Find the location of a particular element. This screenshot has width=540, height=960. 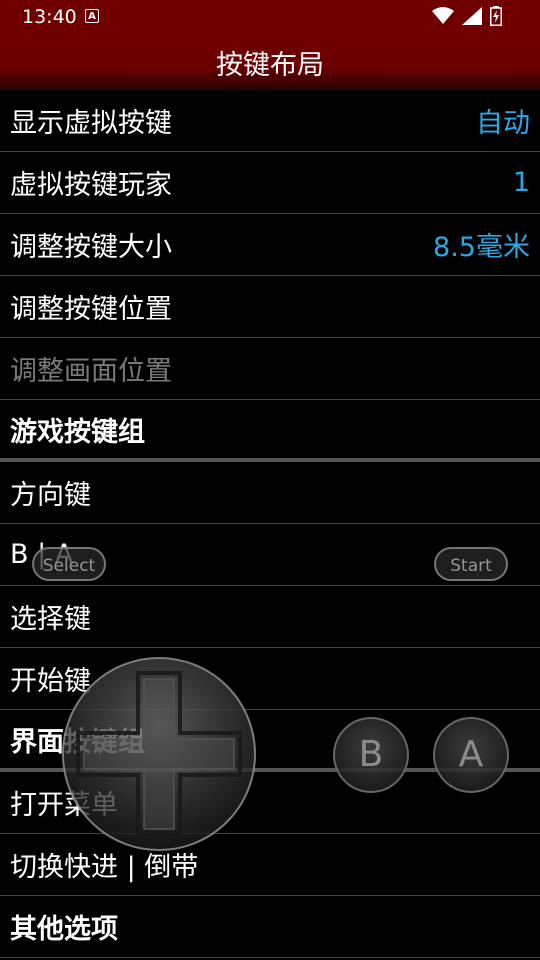

section-header-other-options: 其他选项 is located at coordinates (270, 927).